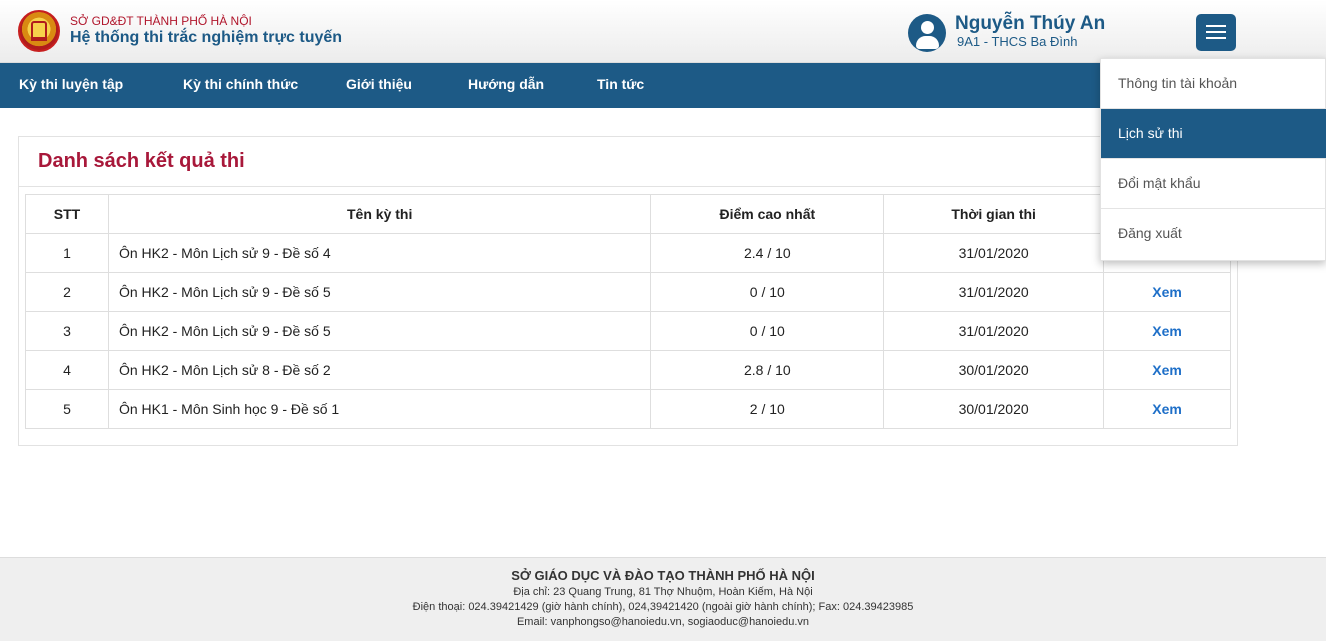 This screenshot has height=641, width=1326. What do you see at coordinates (379, 253) in the screenshot?
I see `cell-exam-name: Ôn HK2 - Môn Lịch sử 9 - Đề số 4` at bounding box center [379, 253].